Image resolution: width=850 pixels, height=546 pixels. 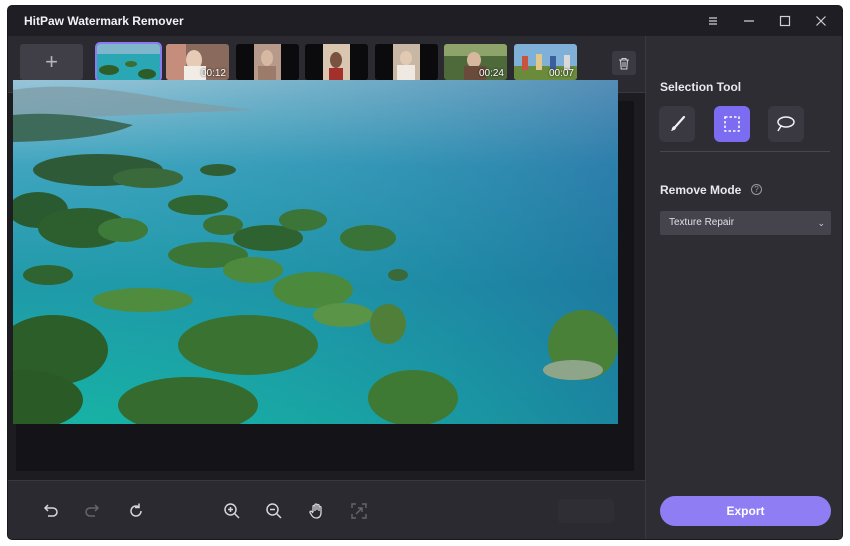 What do you see at coordinates (821, 223) in the screenshot?
I see `chevron-down-icon: ⌄` at bounding box center [821, 223].